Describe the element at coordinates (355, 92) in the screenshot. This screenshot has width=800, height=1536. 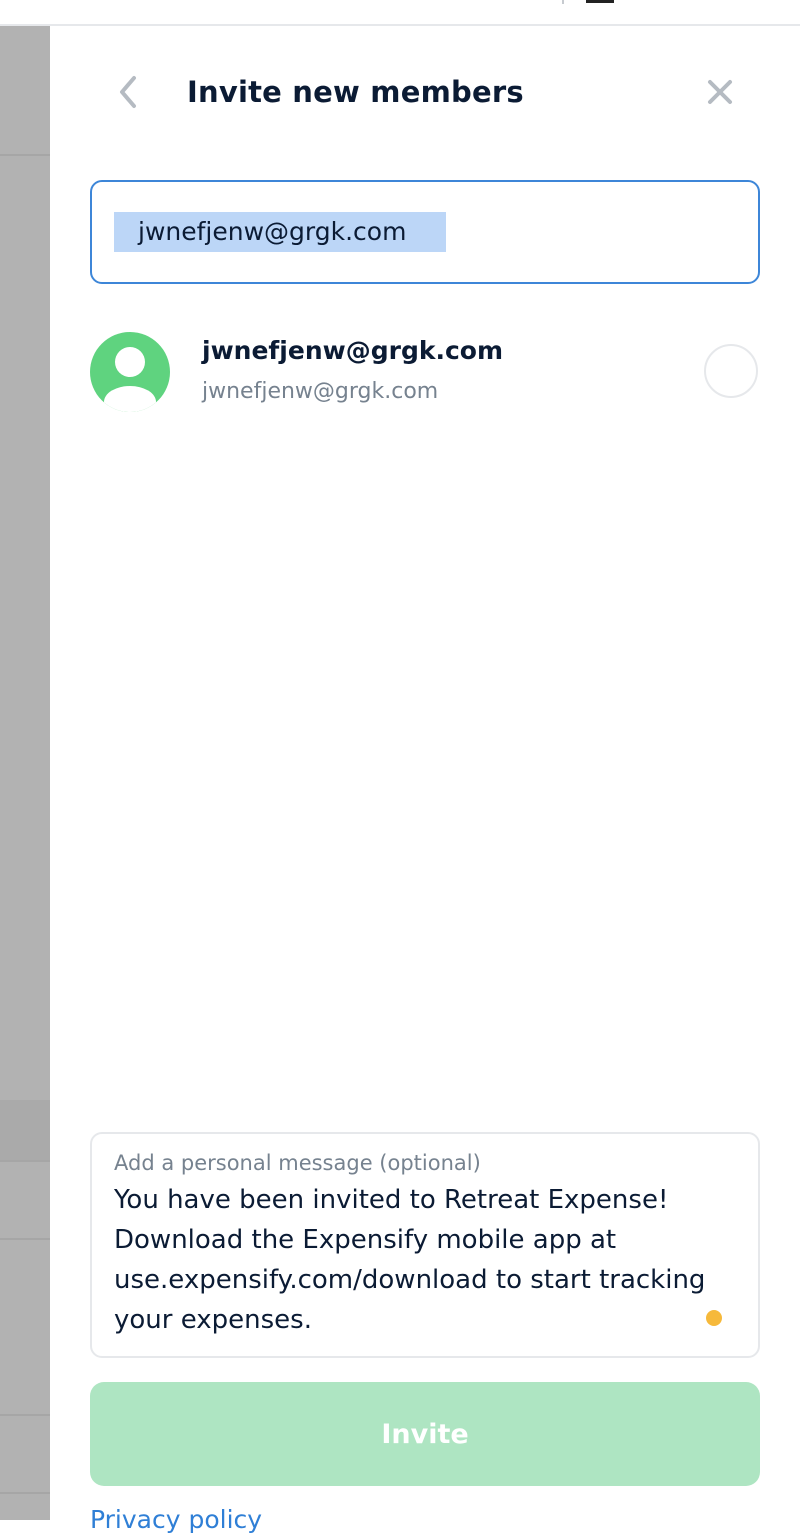
I see `page-title: Invite new members` at that location.